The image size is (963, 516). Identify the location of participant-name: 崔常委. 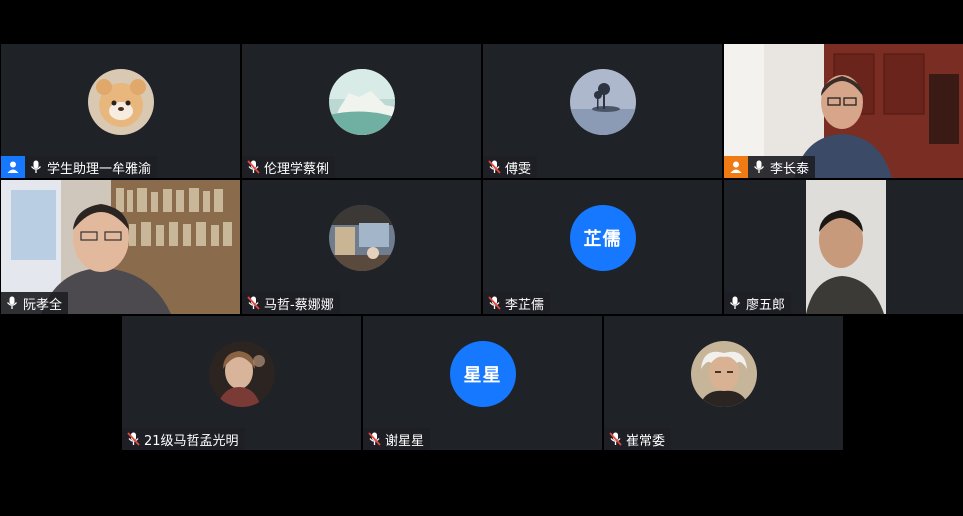
(646, 441).